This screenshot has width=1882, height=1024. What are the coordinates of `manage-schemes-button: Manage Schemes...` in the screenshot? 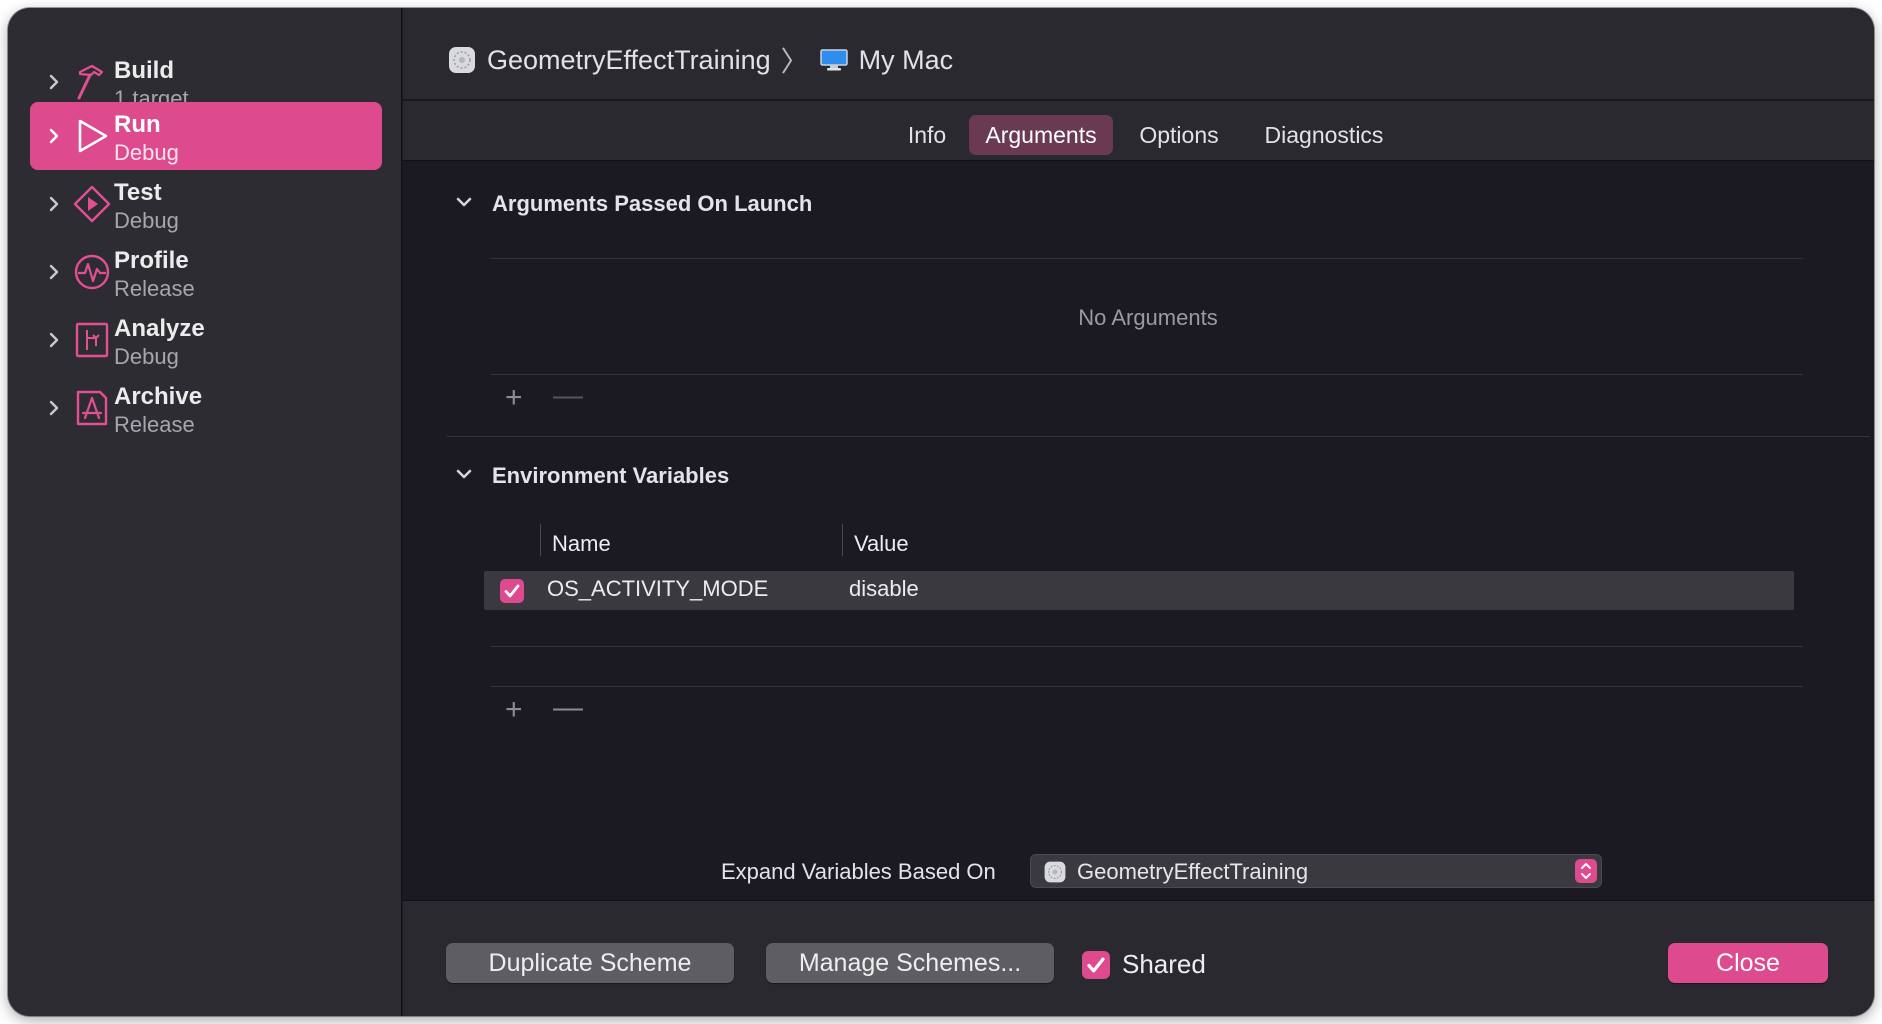 It's located at (910, 963).